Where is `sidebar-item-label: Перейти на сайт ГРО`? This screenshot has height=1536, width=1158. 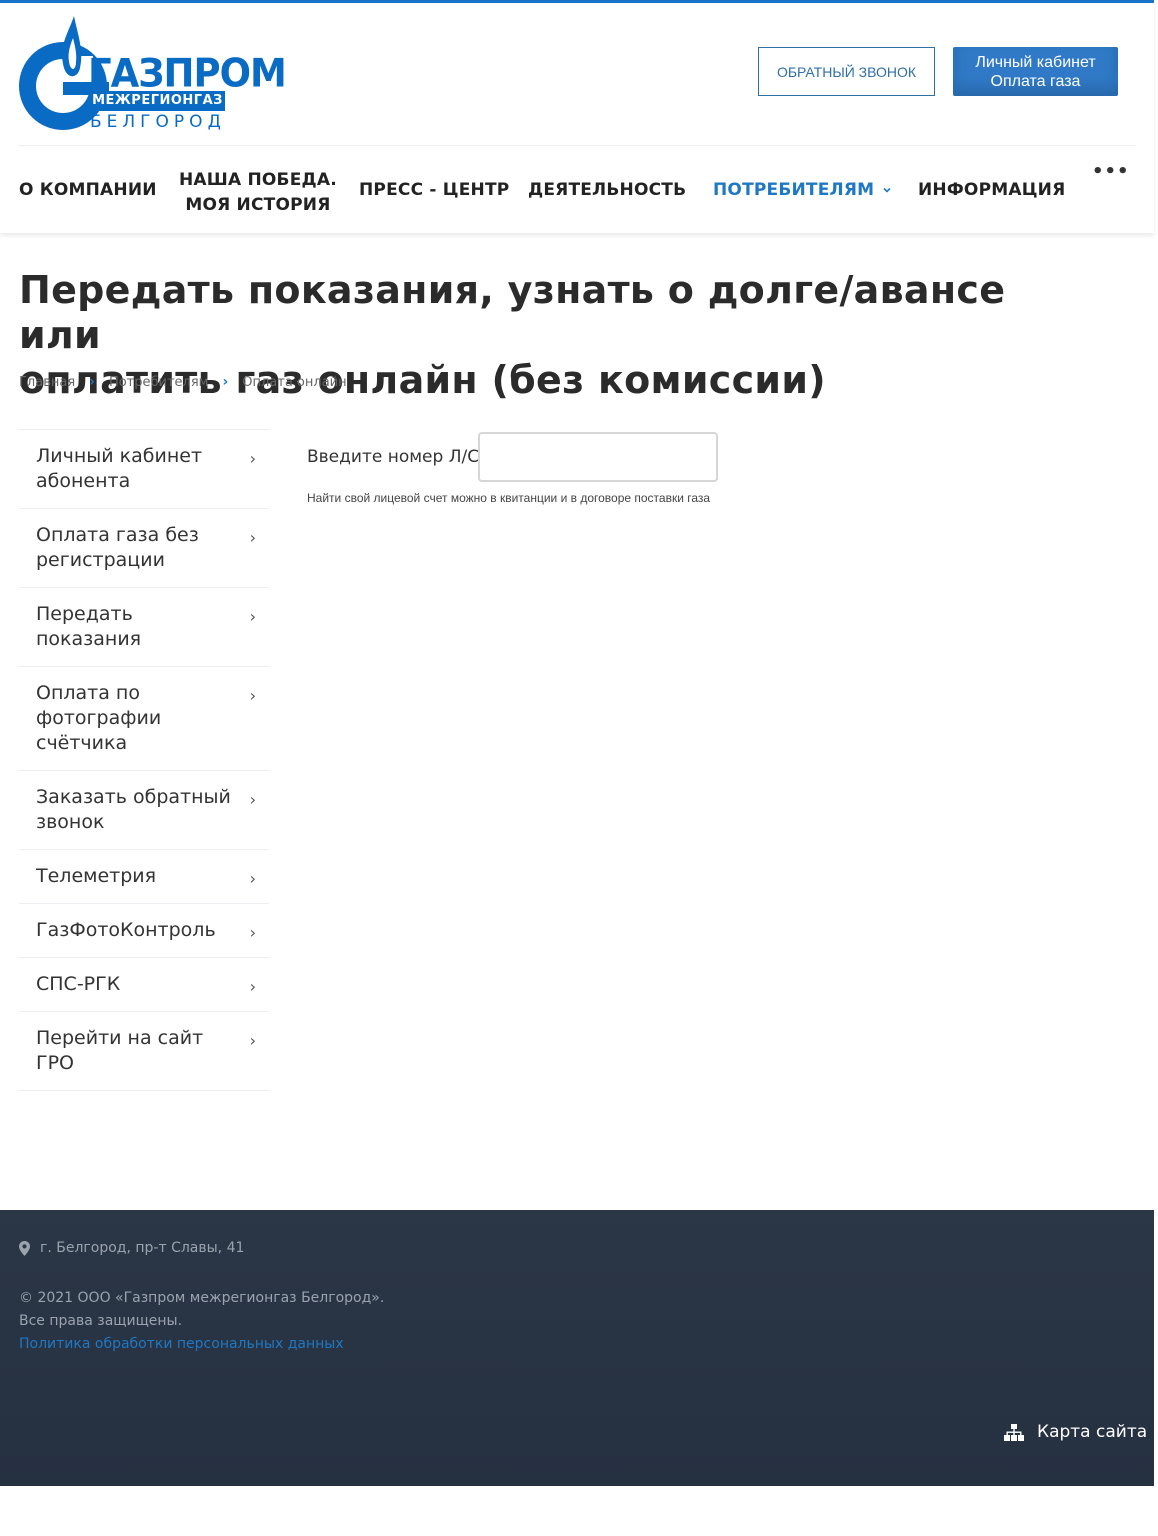
sidebar-item-label: Перейти на сайт ГРО is located at coordinates (120, 1050).